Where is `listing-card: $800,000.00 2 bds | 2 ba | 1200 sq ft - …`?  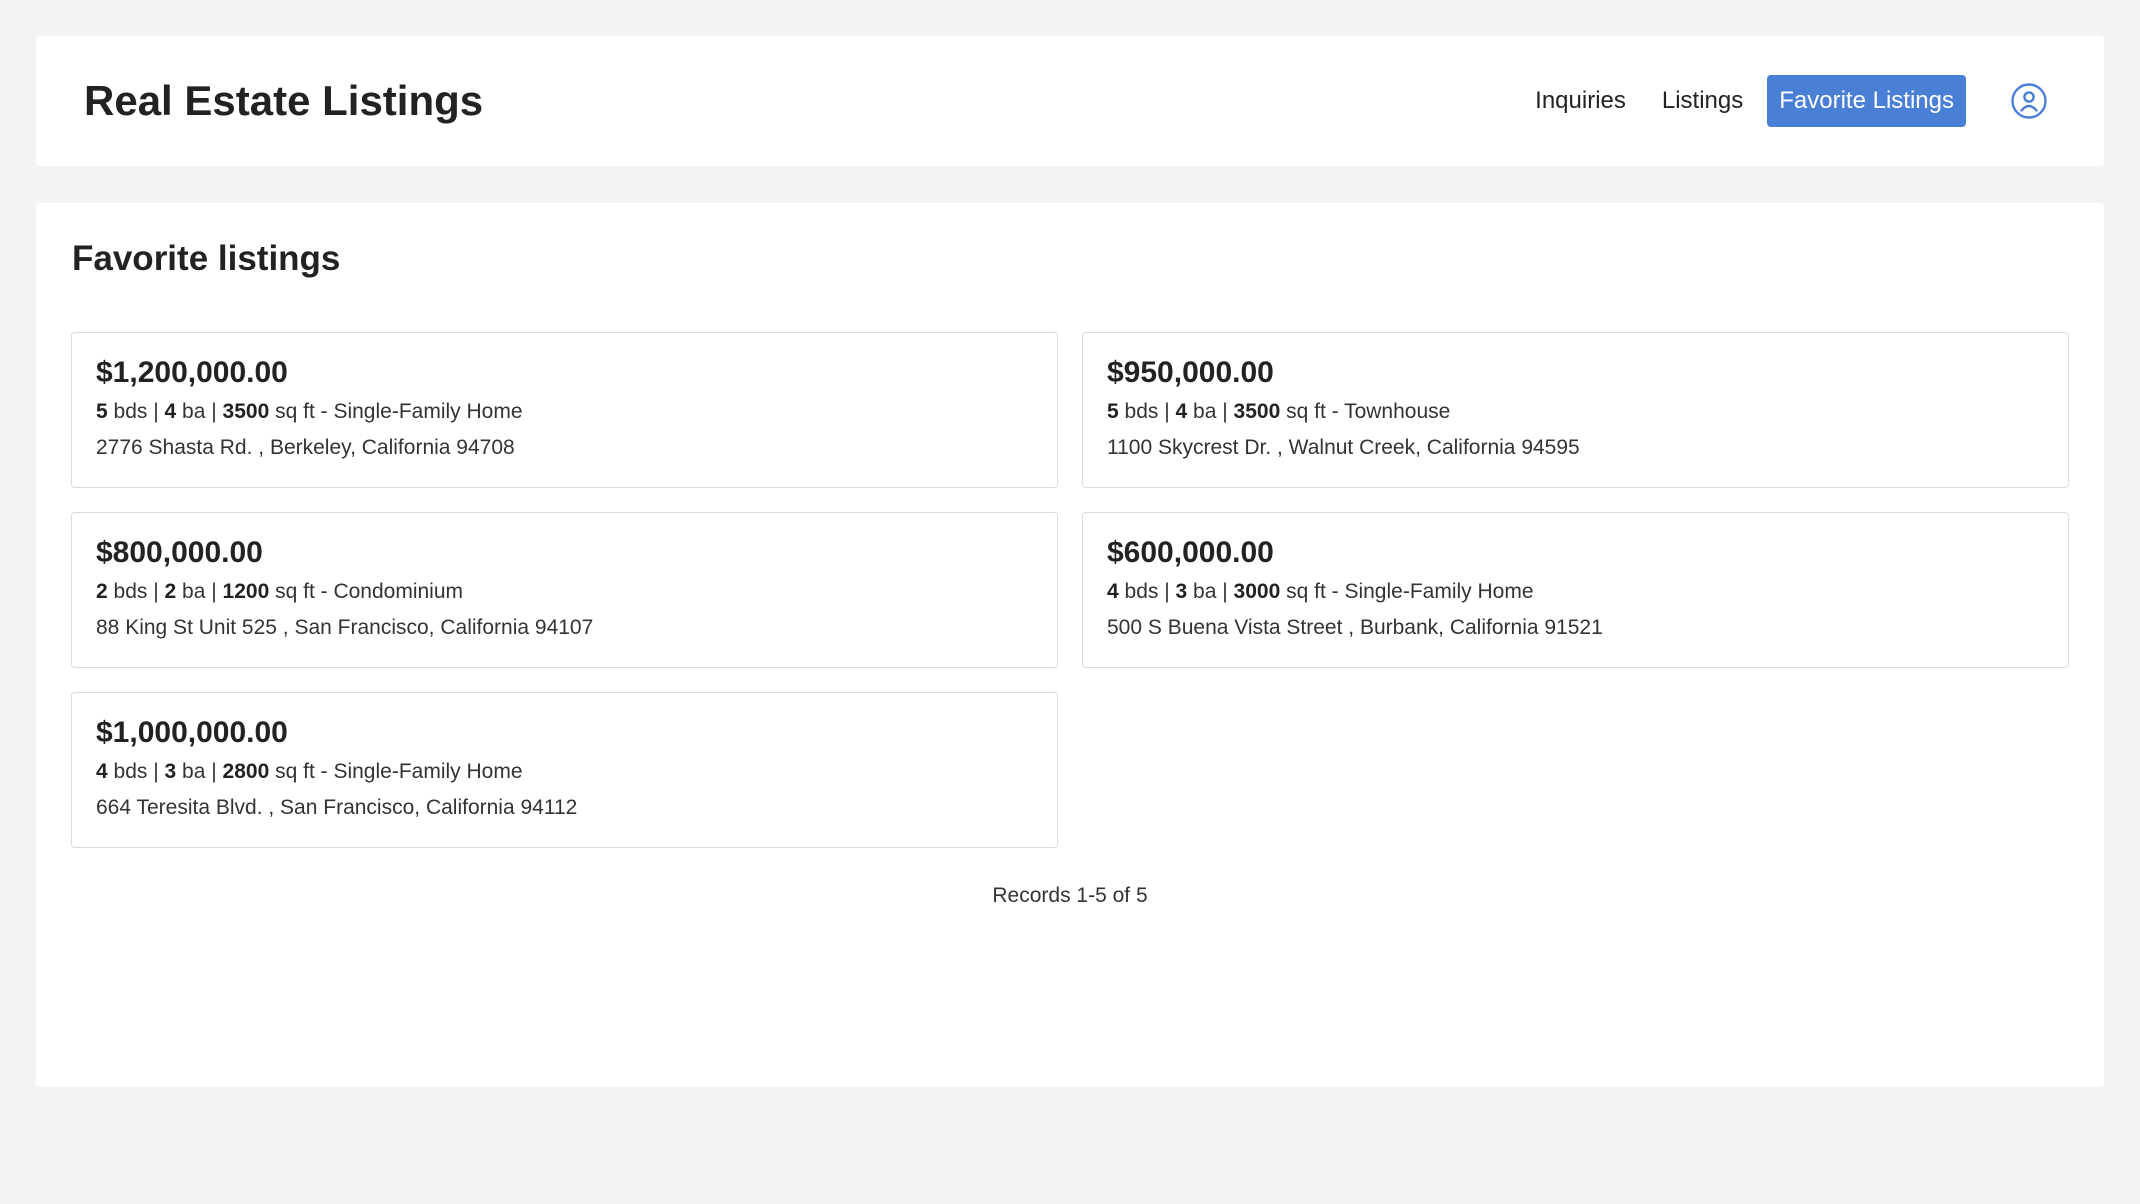 listing-card: $800,000.00 2 bds | 2 ba | 1200 sq ft - … is located at coordinates (564, 590).